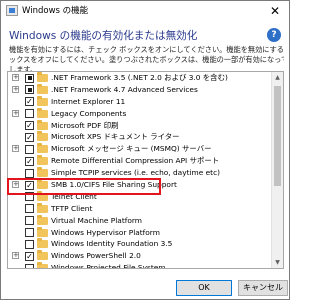  I want to click on help-icon: ?, so click(274, 35).